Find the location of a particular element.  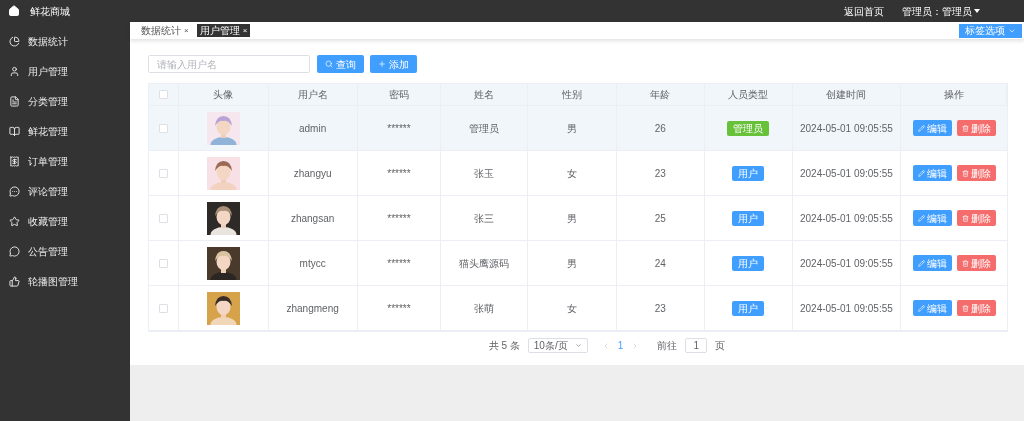

chat-bubble-icon is located at coordinates (14, 191).